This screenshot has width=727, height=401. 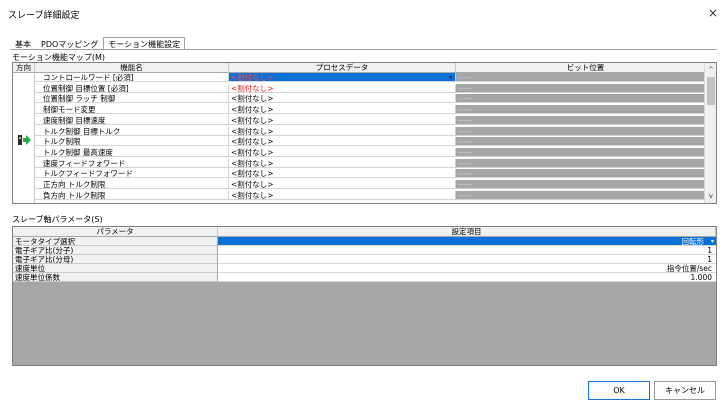 What do you see at coordinates (713, 13) in the screenshot?
I see `close-icon: ×` at bounding box center [713, 13].